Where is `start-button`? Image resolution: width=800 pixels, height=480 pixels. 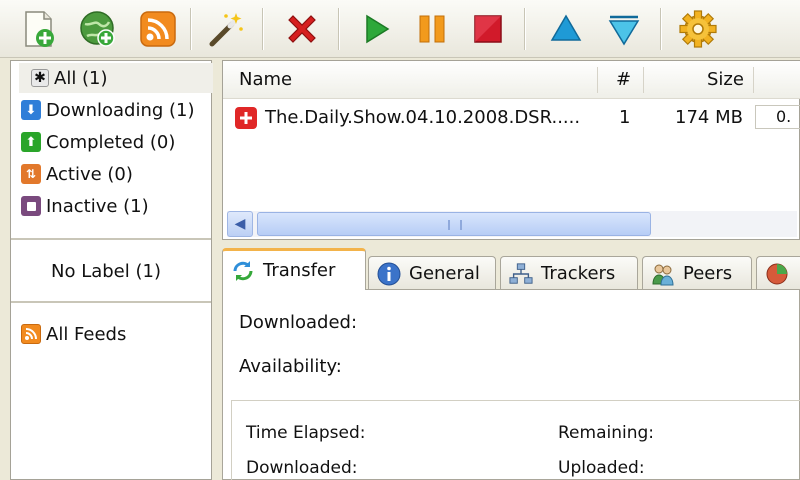
start-button is located at coordinates (376, 29).